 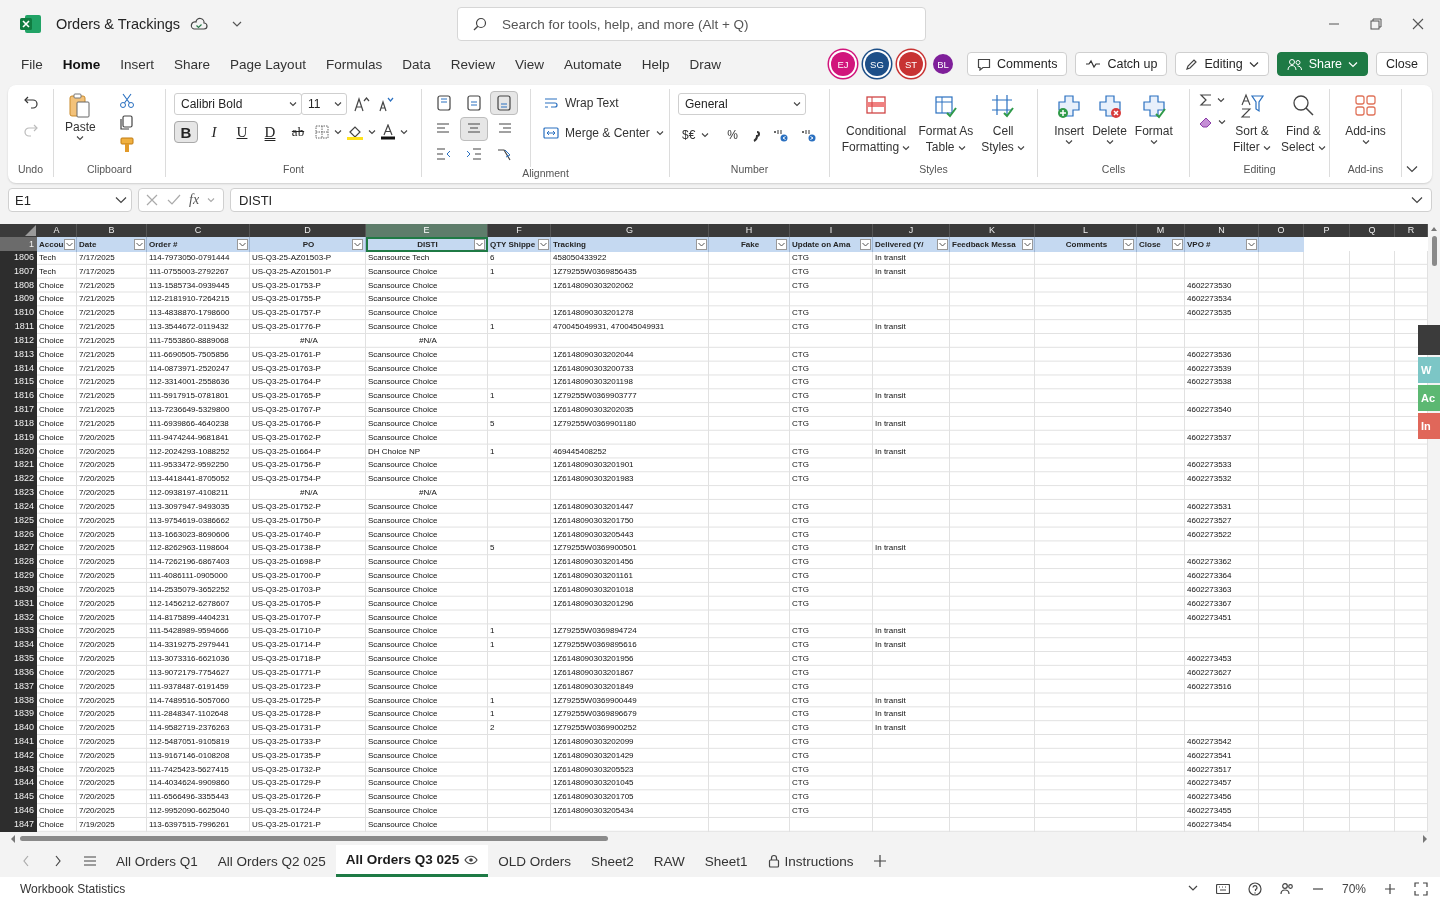 I want to click on row-number: 1823, so click(x=18, y=493).